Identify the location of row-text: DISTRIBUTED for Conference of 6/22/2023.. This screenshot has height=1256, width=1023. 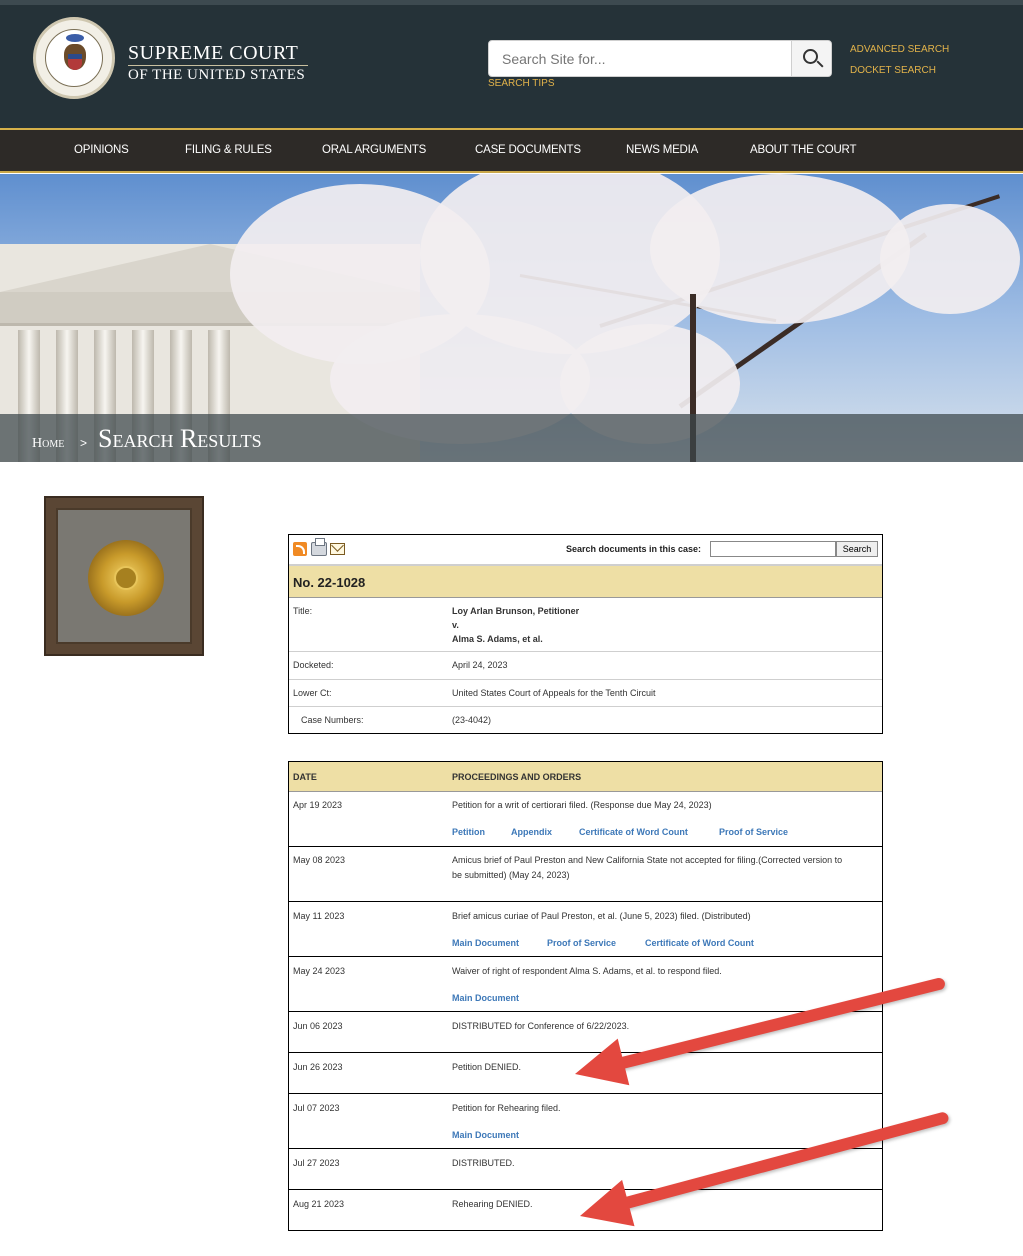
(541, 1026).